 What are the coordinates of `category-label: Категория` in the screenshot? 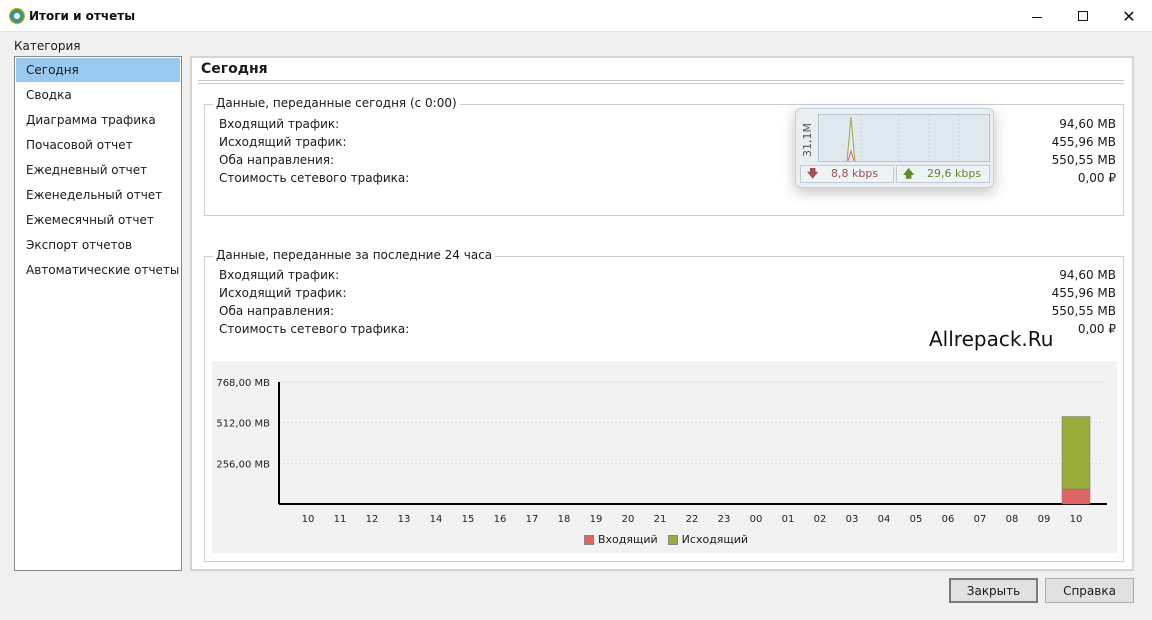 It's located at (47, 46).